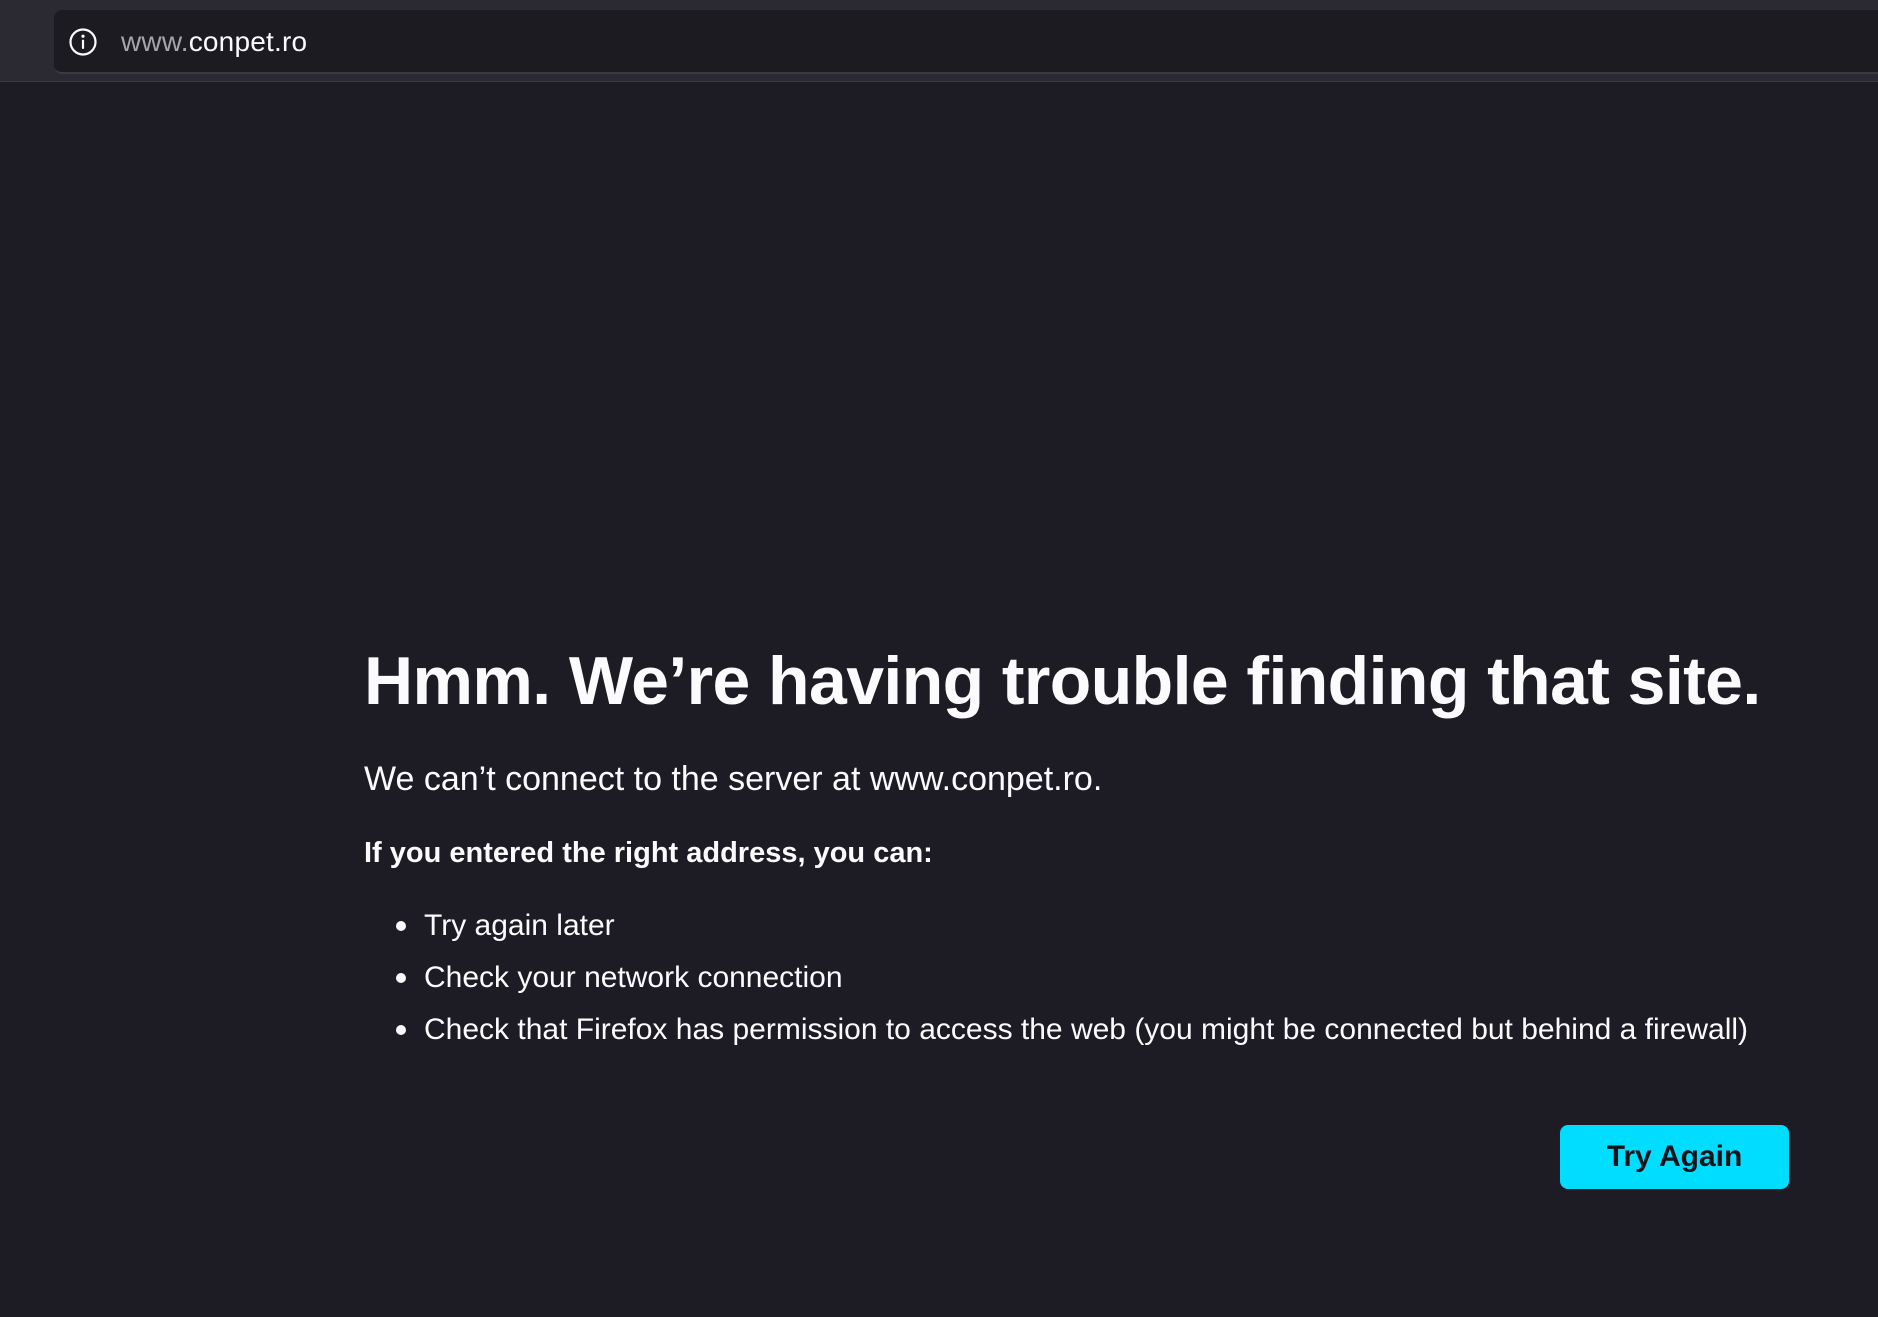 The image size is (1878, 1317). What do you see at coordinates (1110, 978) in the screenshot?
I see `suggestion-item: Check your network connection` at bounding box center [1110, 978].